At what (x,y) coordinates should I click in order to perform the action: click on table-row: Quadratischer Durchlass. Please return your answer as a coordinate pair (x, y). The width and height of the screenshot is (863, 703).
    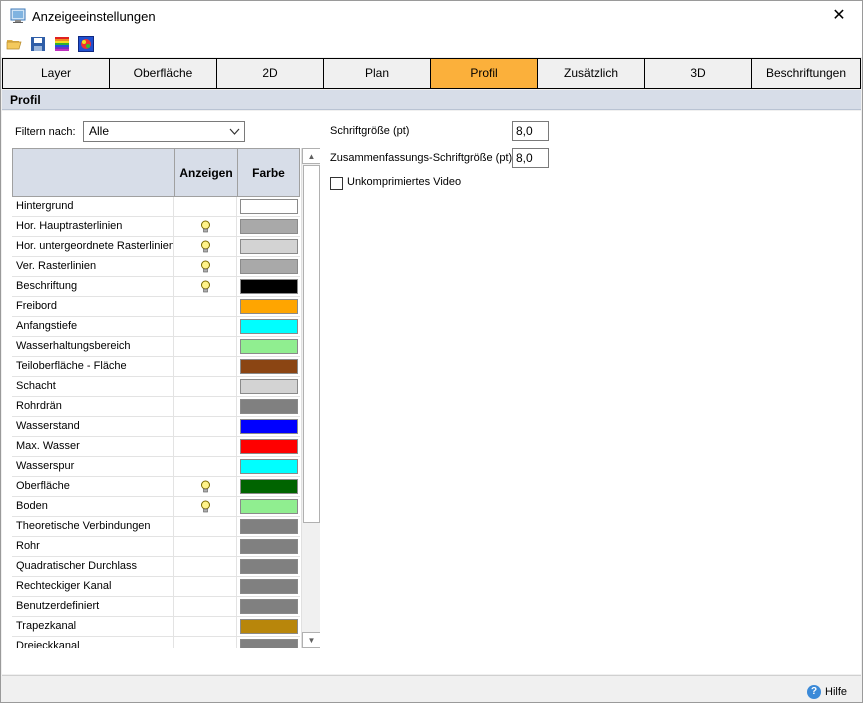
    Looking at the image, I should click on (156, 567).